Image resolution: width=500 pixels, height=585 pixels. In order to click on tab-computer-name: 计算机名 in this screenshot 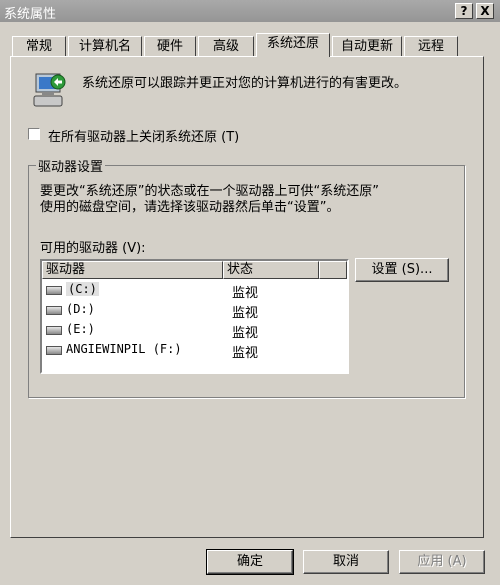, I will do `click(105, 46)`.